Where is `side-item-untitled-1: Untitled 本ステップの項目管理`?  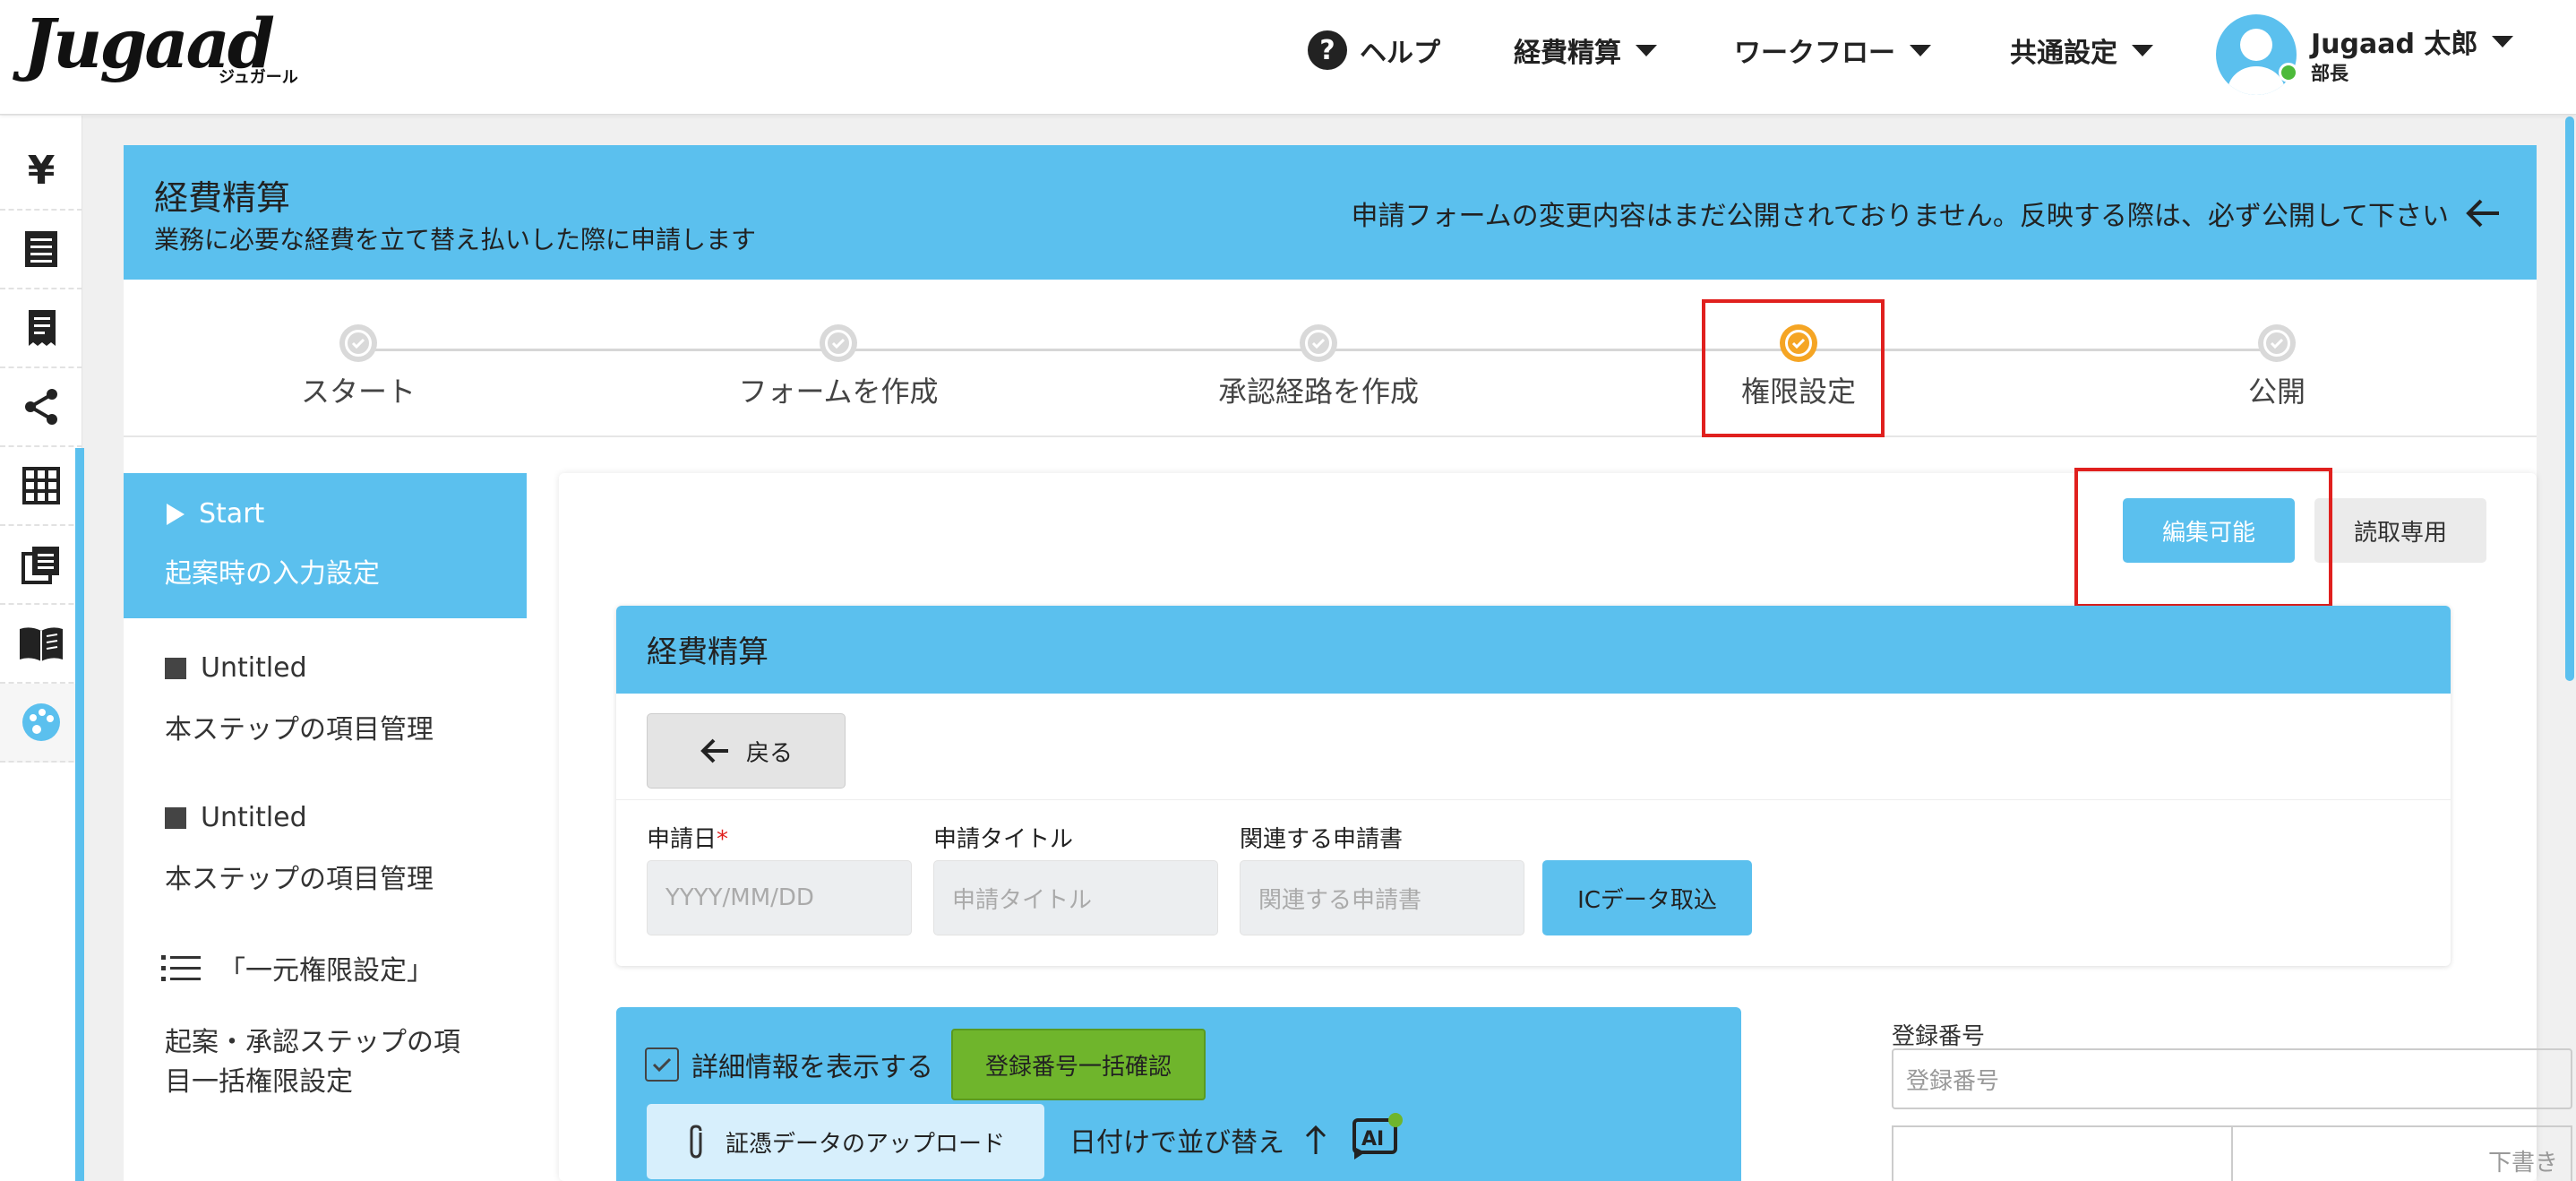 side-item-untitled-1: Untitled 本ステップの項目管理 is located at coordinates (325, 699).